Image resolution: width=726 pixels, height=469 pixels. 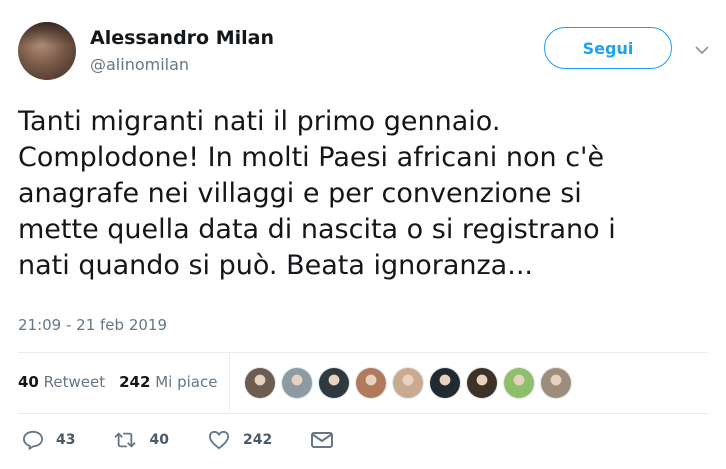 What do you see at coordinates (203, 440) in the screenshot?
I see `tweet-actions: 43 40 242` at bounding box center [203, 440].